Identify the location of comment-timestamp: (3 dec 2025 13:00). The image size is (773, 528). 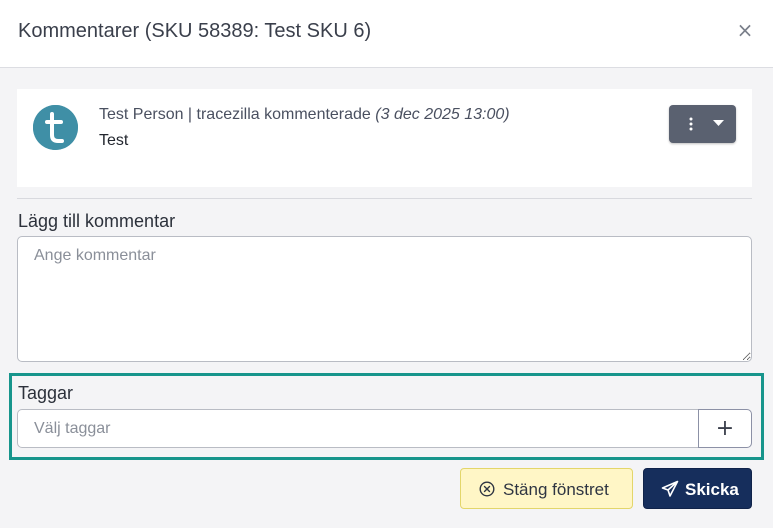
(442, 114).